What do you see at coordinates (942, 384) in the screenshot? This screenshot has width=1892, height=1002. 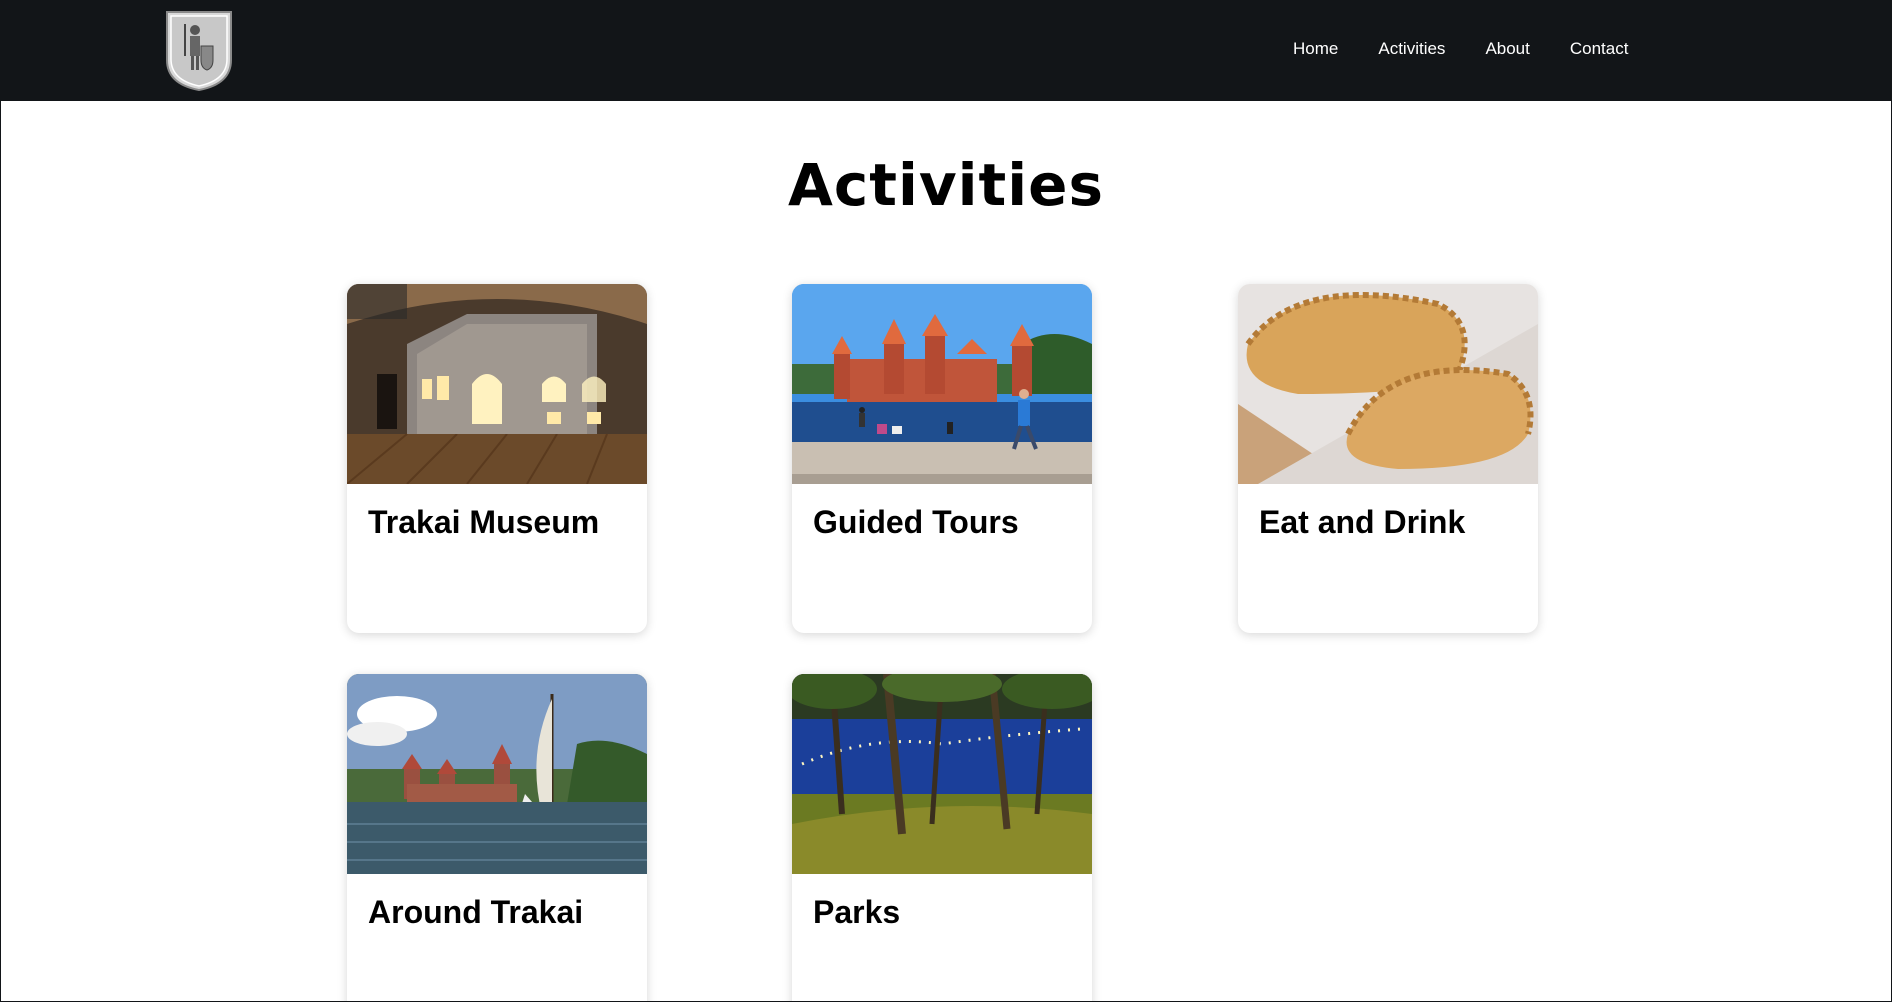 I see `island-castle-image` at bounding box center [942, 384].